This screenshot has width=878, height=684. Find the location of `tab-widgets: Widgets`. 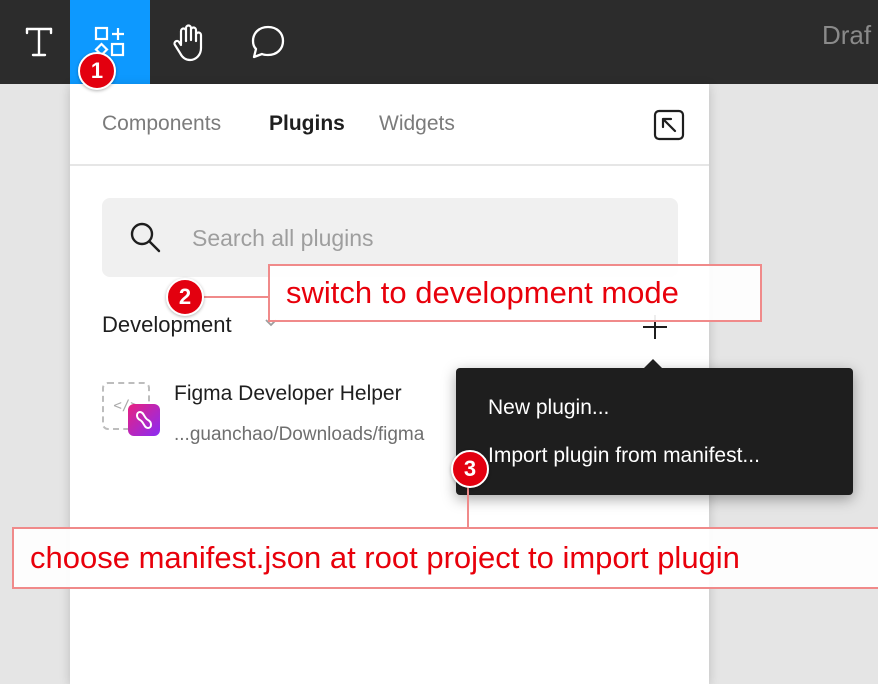

tab-widgets: Widgets is located at coordinates (417, 124).